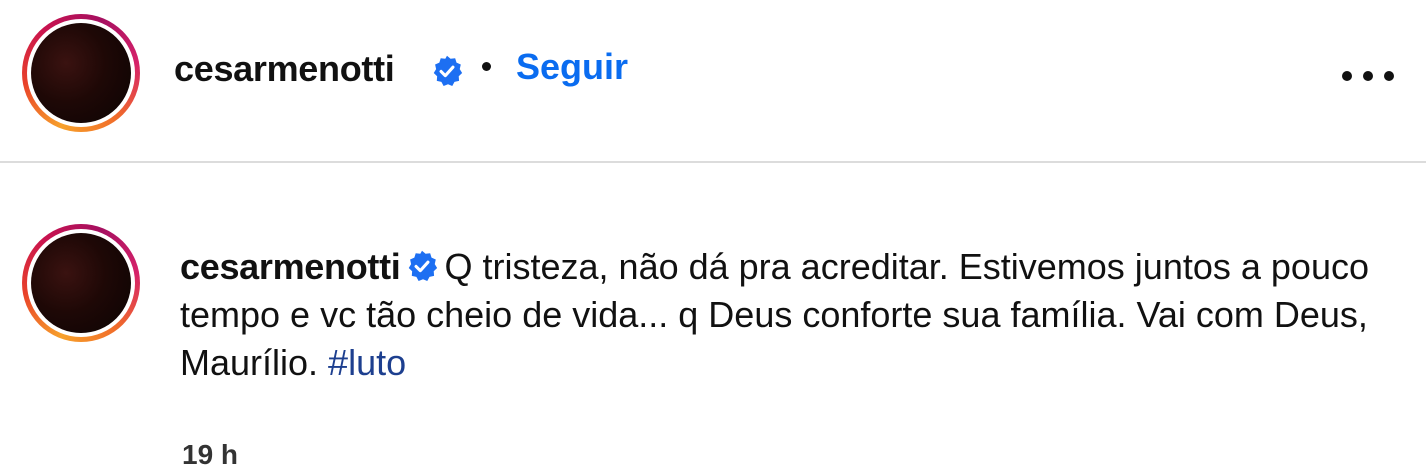 The width and height of the screenshot is (1426, 474). Describe the element at coordinates (367, 362) in the screenshot. I see `hashtag-link: #luto` at that location.